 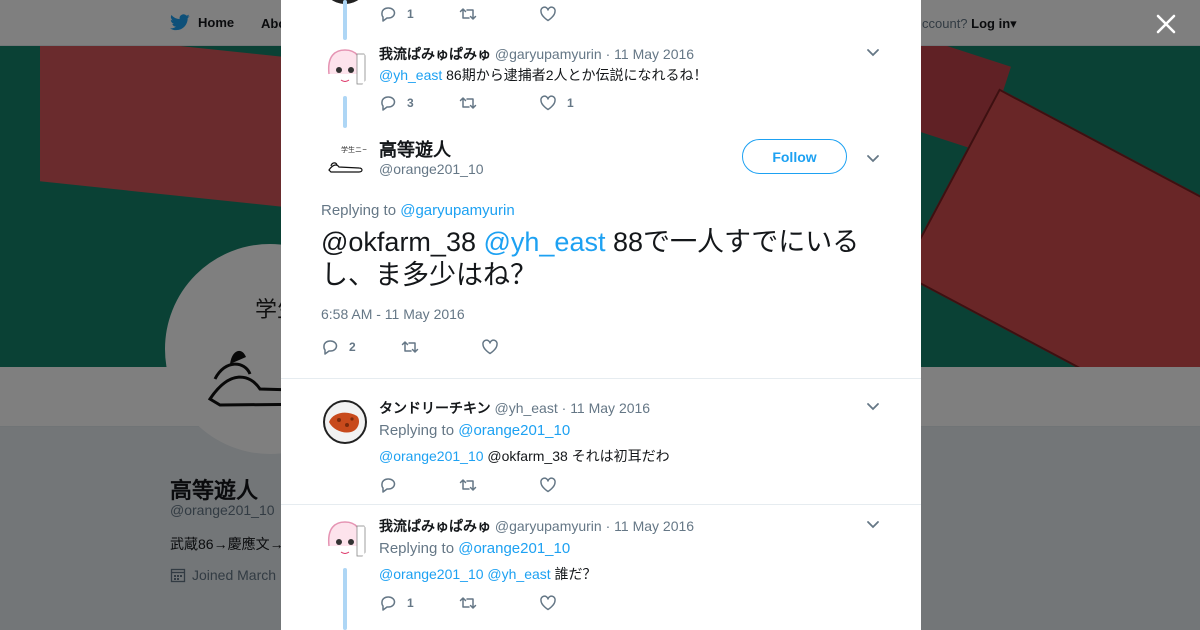 I want to click on main-tweet-actions: 2, so click(x=441, y=347).